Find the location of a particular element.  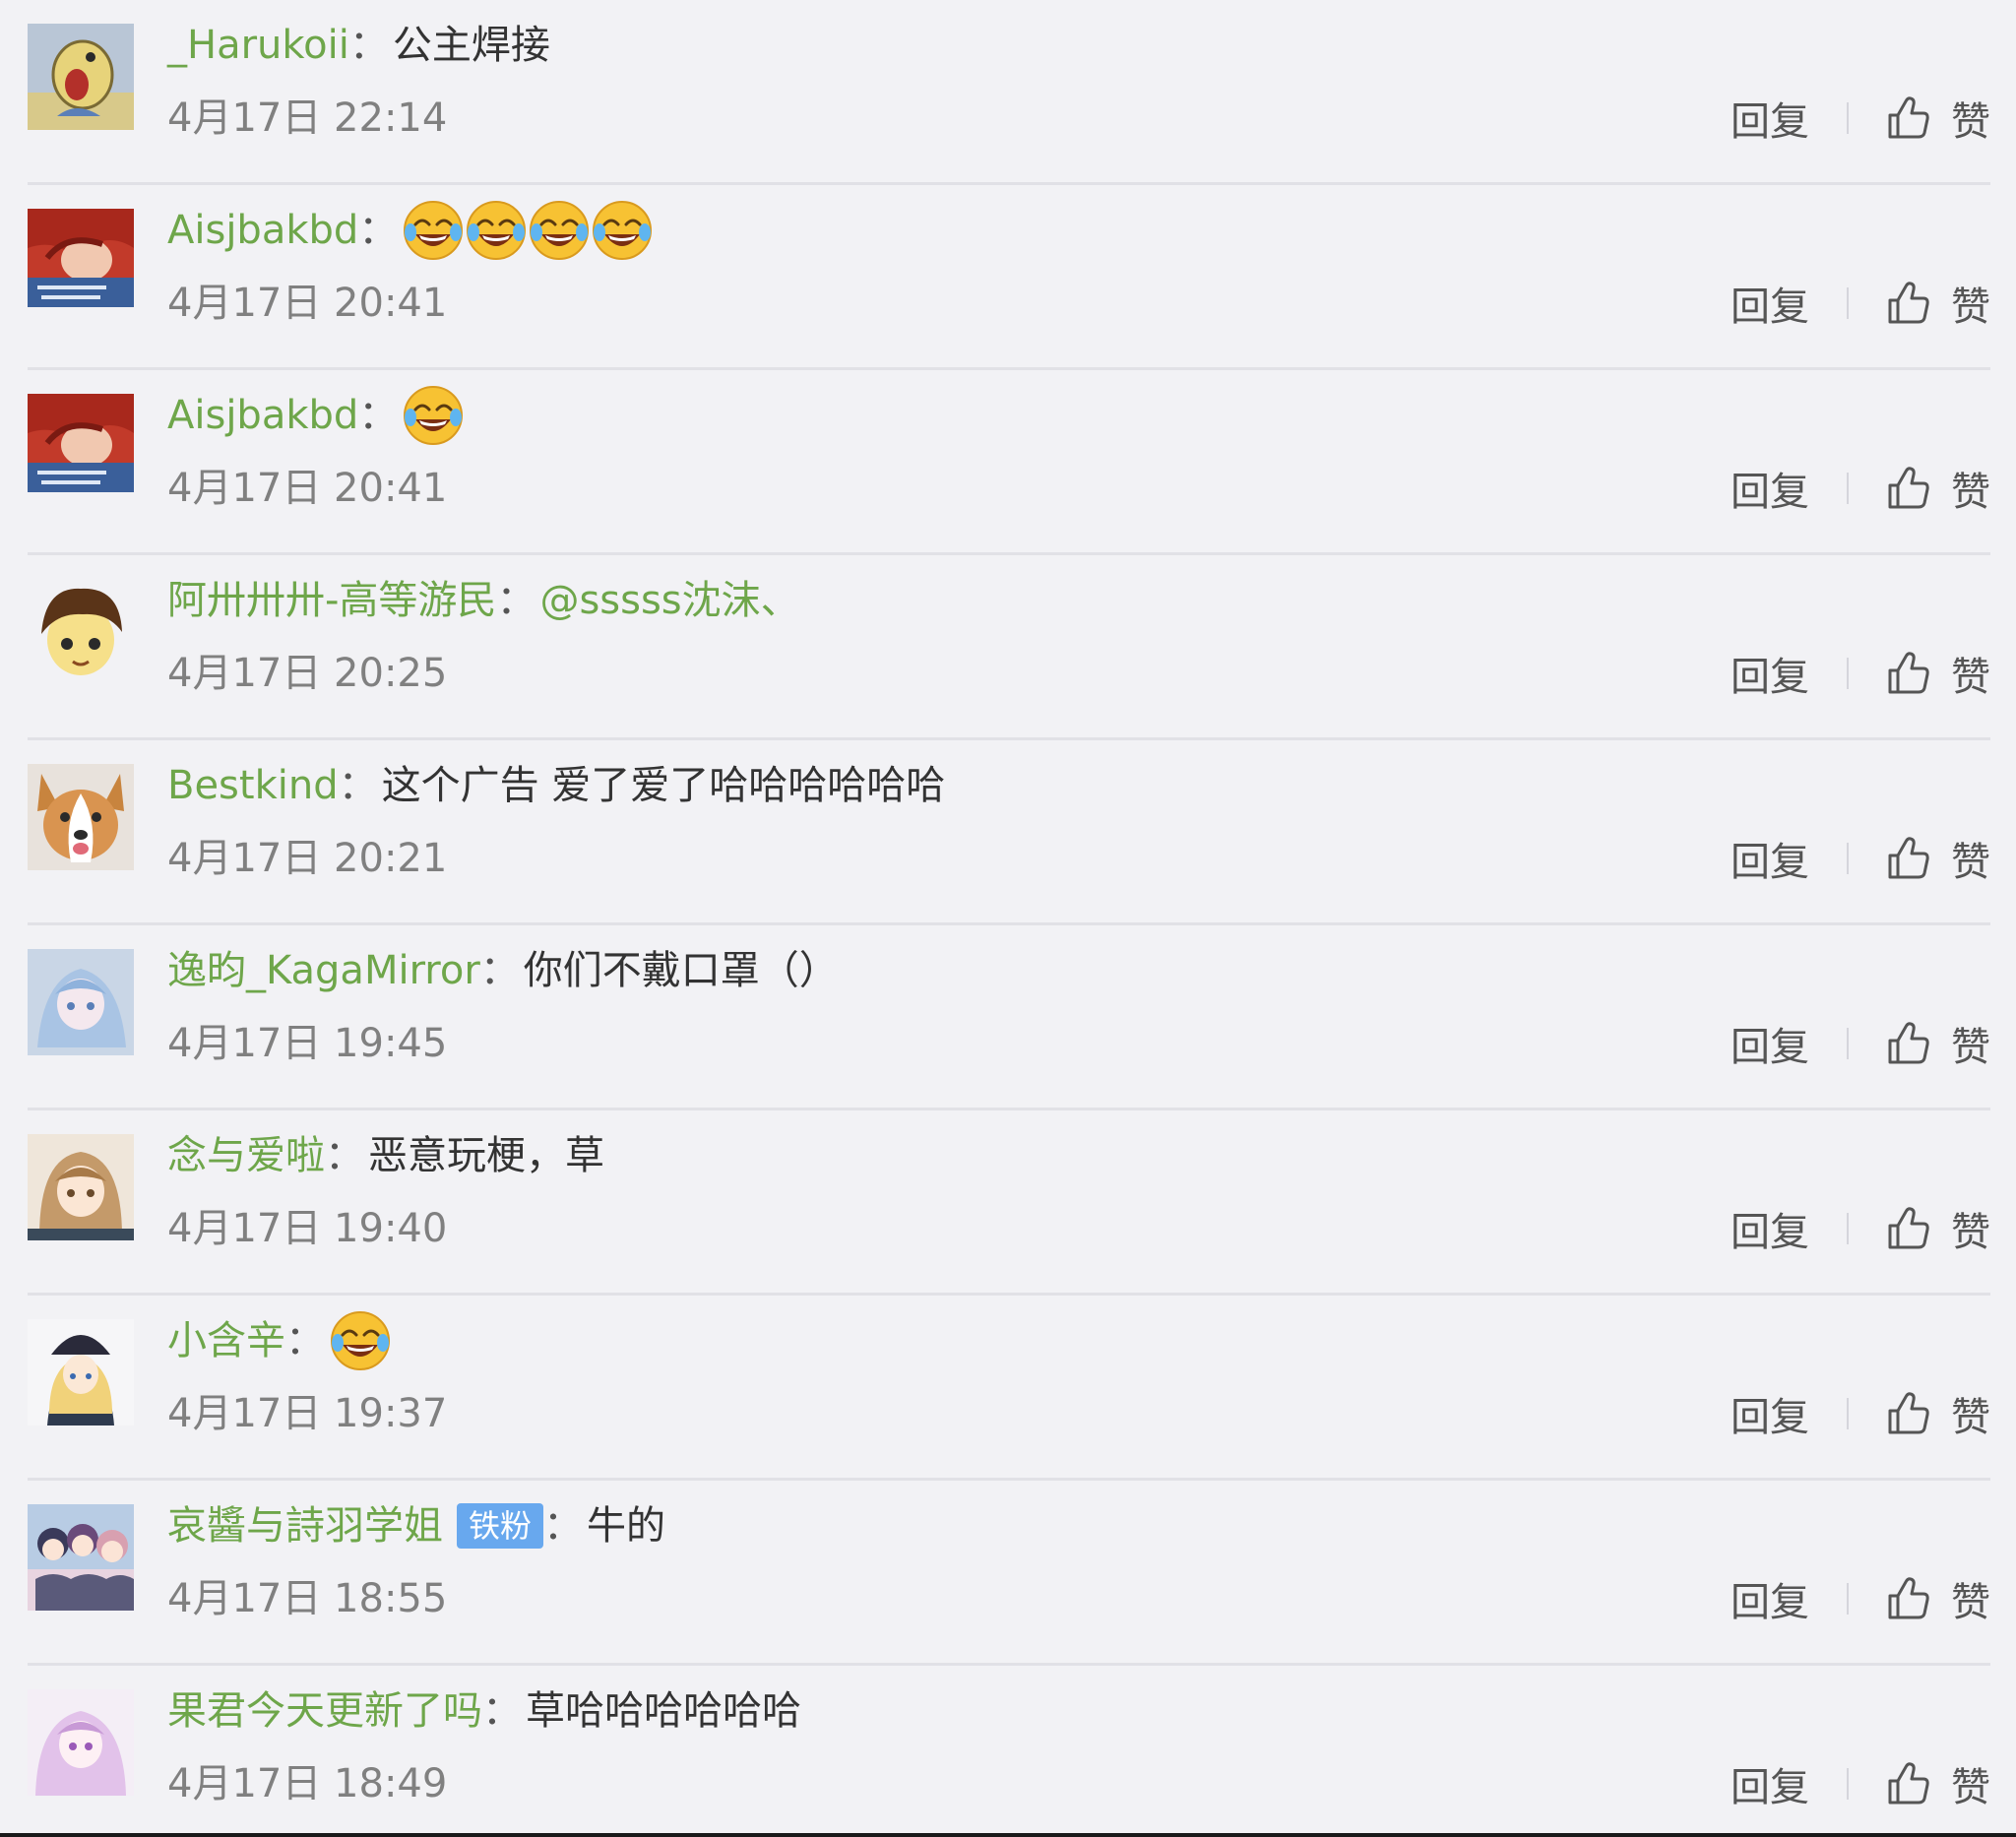

comment-timestamp: 4月17日 20:21 is located at coordinates (307, 858).